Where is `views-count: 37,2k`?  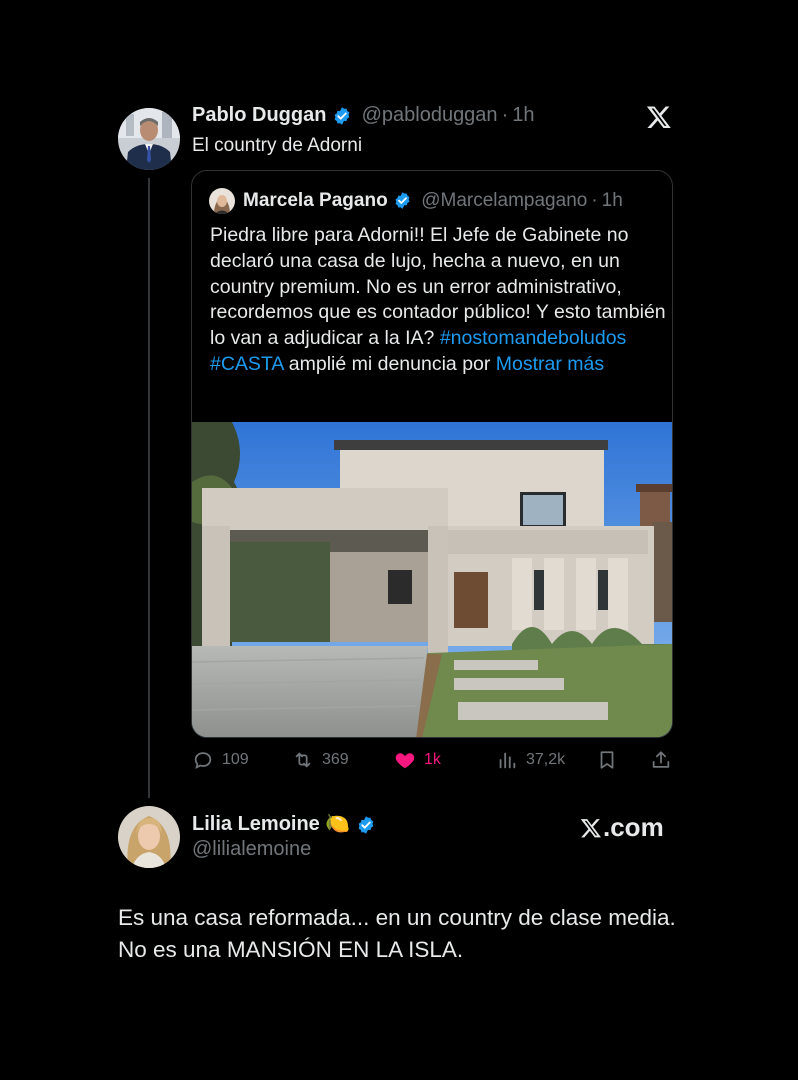
views-count: 37,2k is located at coordinates (546, 759).